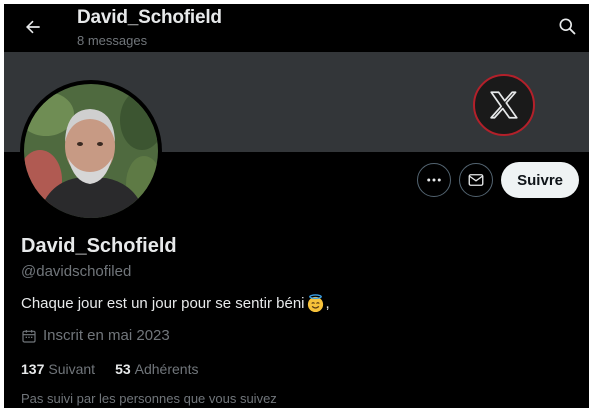 This screenshot has width=594, height=412. I want to click on calendar-icon, so click(29, 336).